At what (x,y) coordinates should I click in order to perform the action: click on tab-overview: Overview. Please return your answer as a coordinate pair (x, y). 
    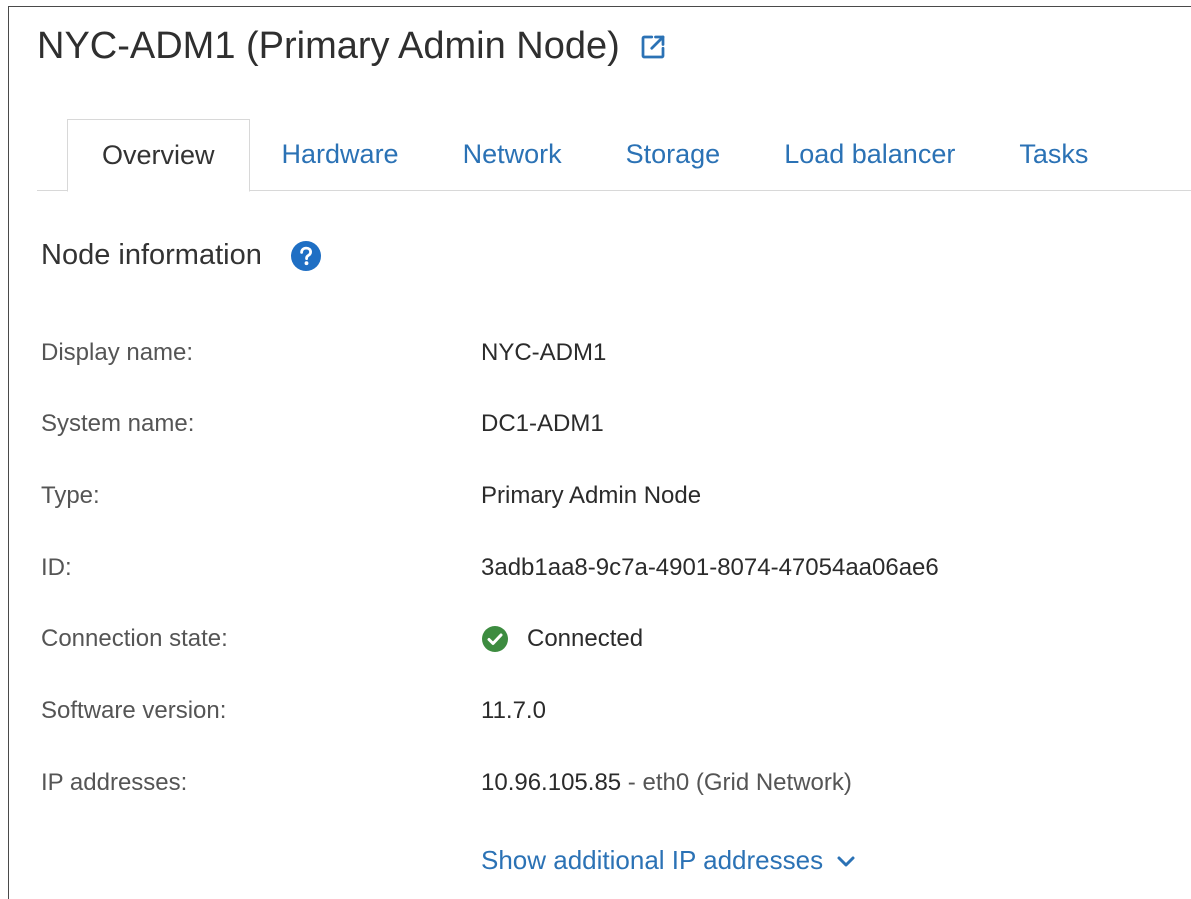
    Looking at the image, I should click on (158, 155).